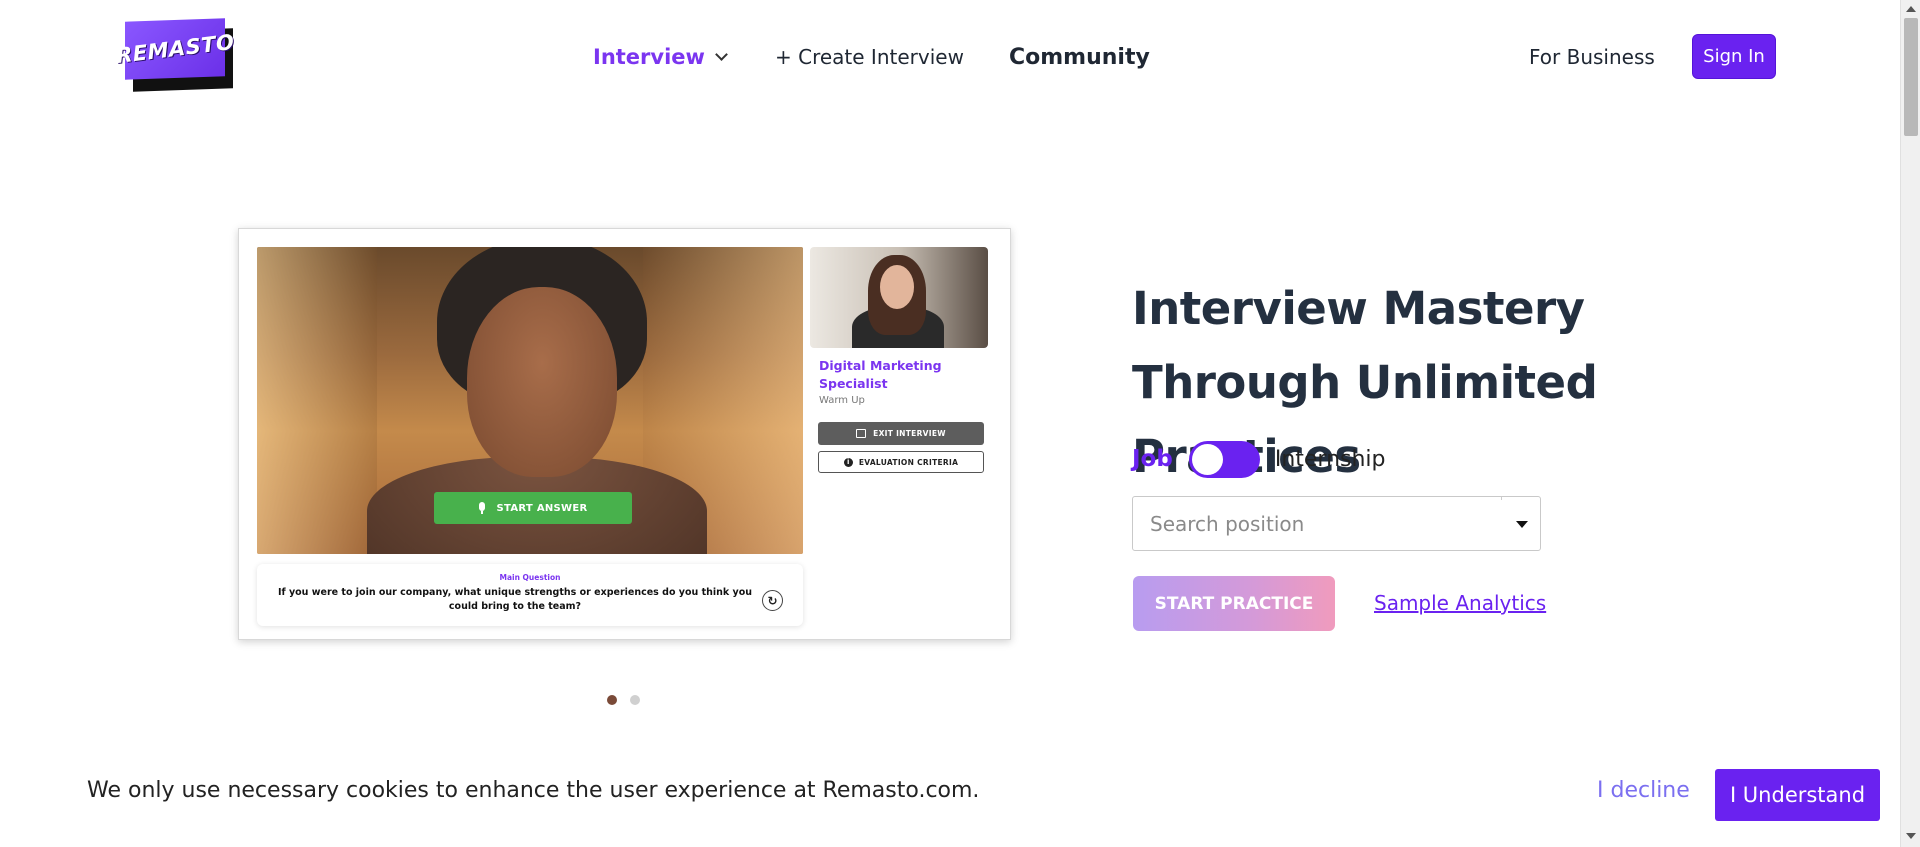 Image resolution: width=1920 pixels, height=847 pixels. What do you see at coordinates (1313, 523) in the screenshot?
I see `position-search-input` at bounding box center [1313, 523].